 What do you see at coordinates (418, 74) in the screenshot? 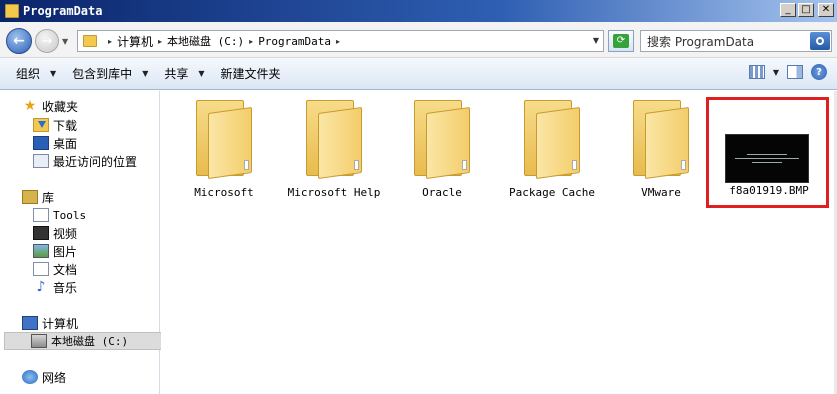
I see `command-bar: 组织 ▼ 包含到库中 ▼ 共享 ▼ 新建文件夹 ▼ ?` at bounding box center [418, 74].